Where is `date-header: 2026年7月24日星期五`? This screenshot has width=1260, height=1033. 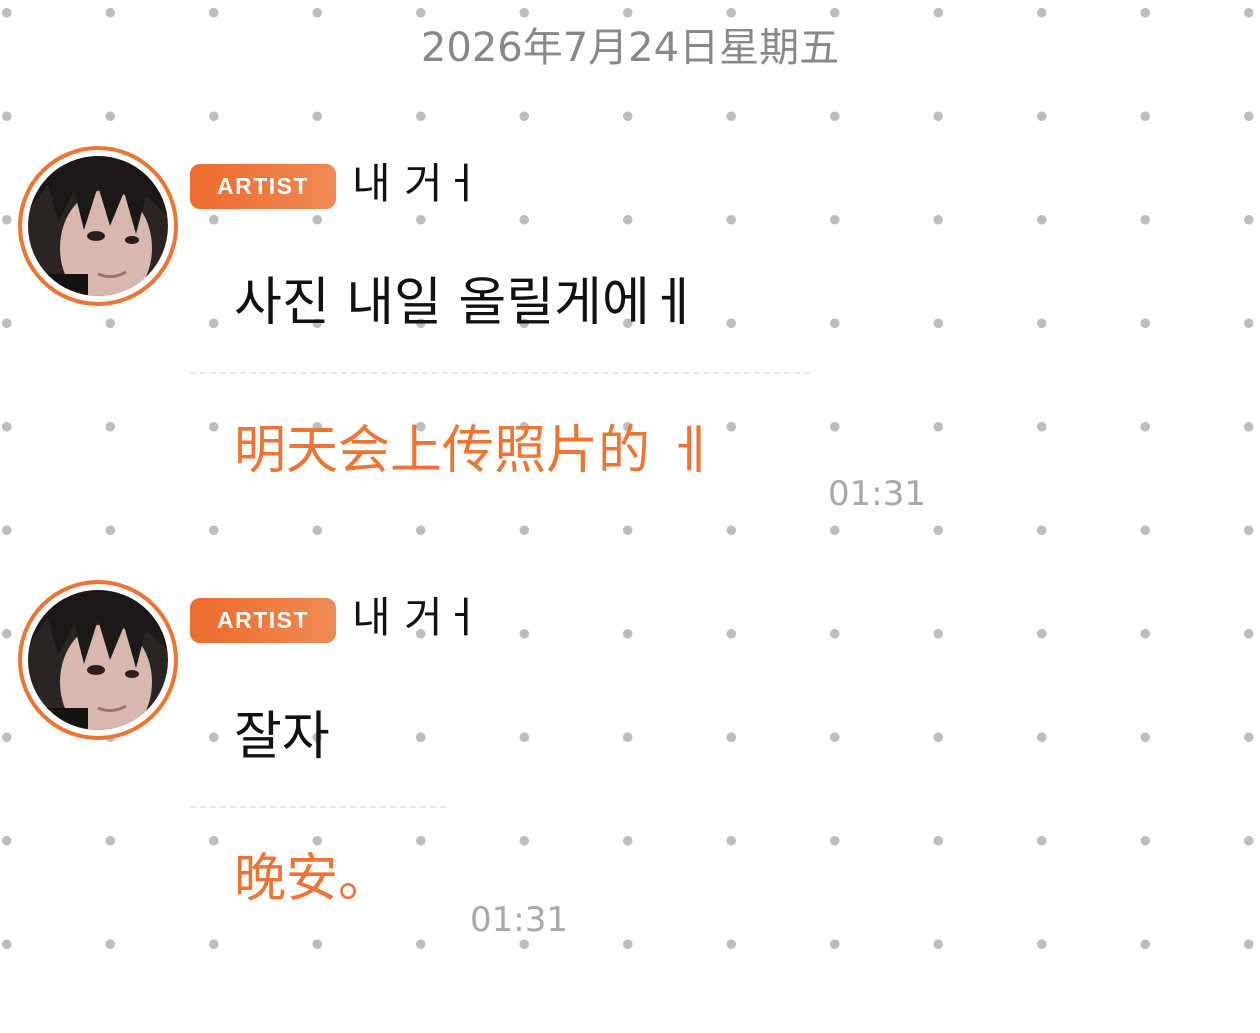
date-header: 2026年7月24日星期五 is located at coordinates (630, 48).